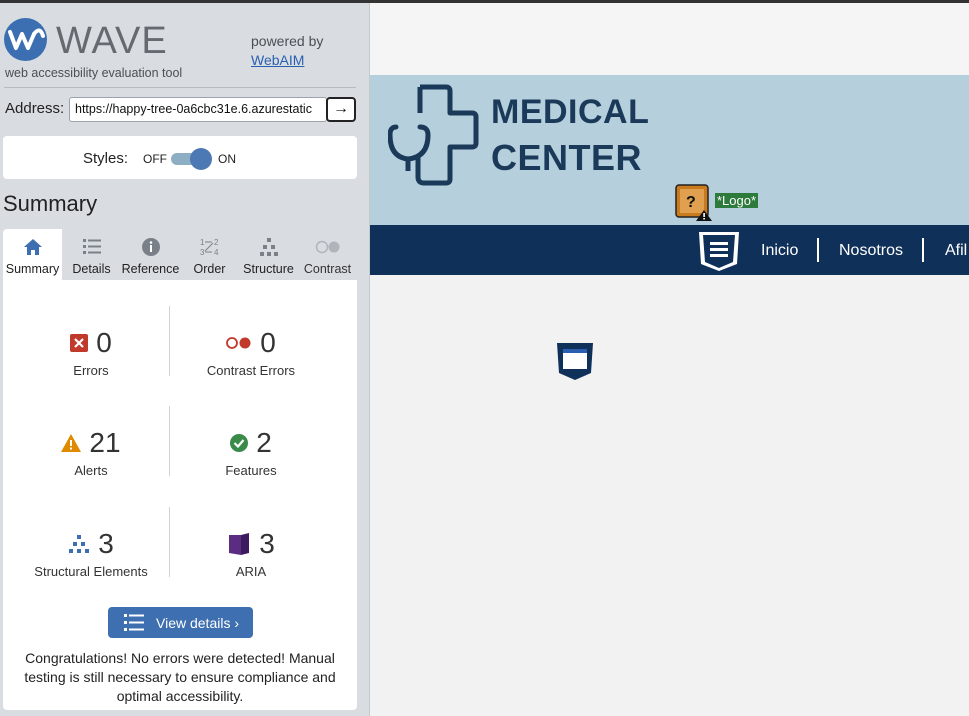 The image size is (969, 716). Describe the element at coordinates (341, 109) in the screenshot. I see `go-arrow-button: →` at that location.